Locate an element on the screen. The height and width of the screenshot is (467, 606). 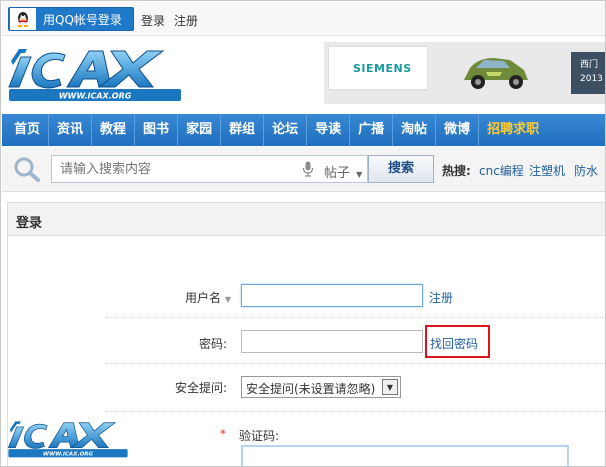
nav-item-news: 资讯 is located at coordinates (71, 130).